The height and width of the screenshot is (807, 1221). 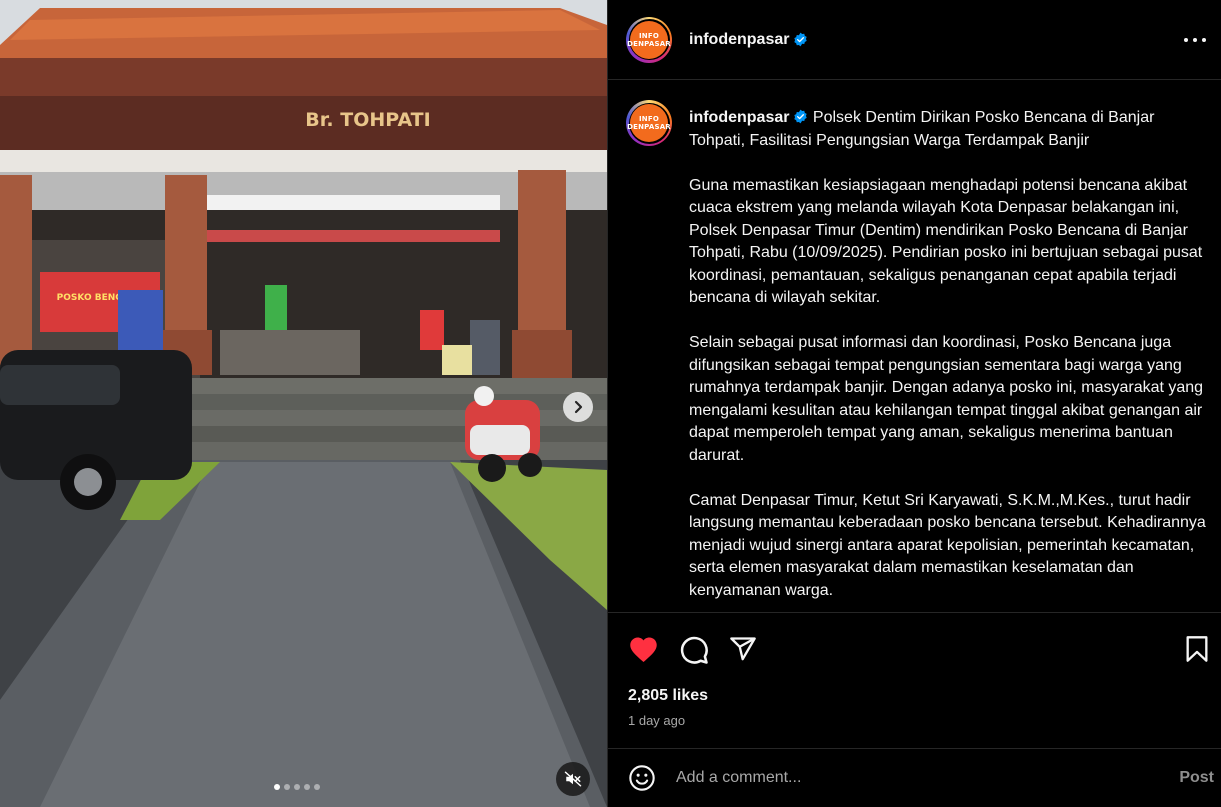 I want to click on post-timestamp: 1 day ago, so click(x=656, y=720).